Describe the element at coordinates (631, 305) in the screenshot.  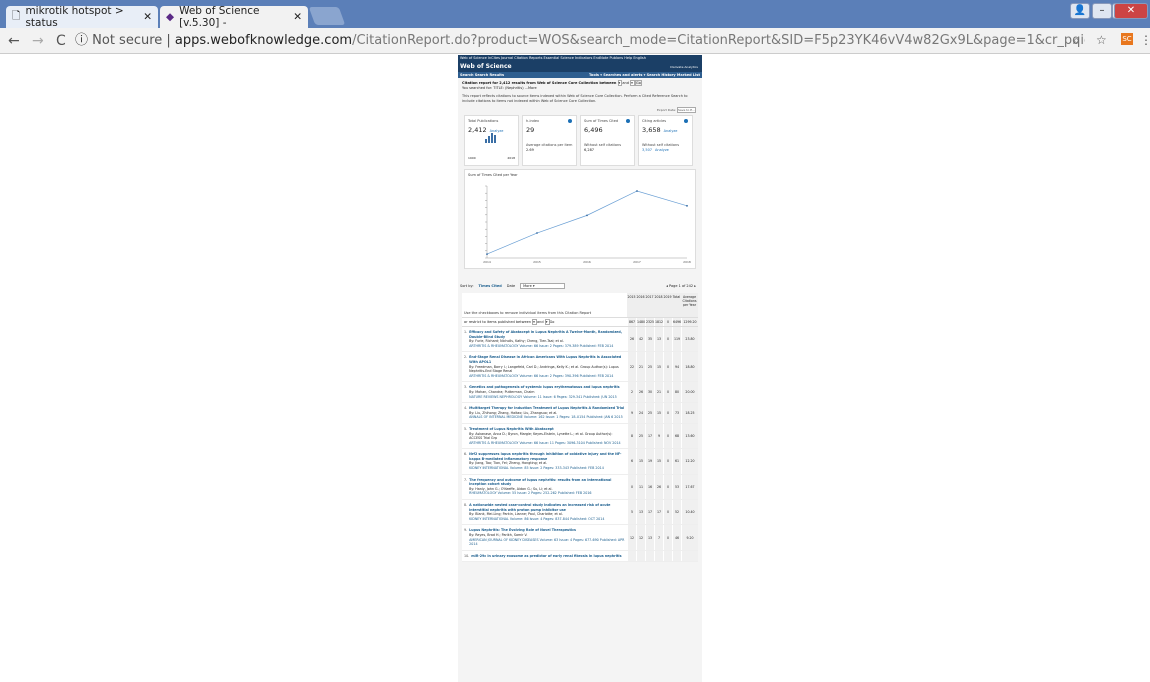
I see `year-col-header: 2015` at that location.